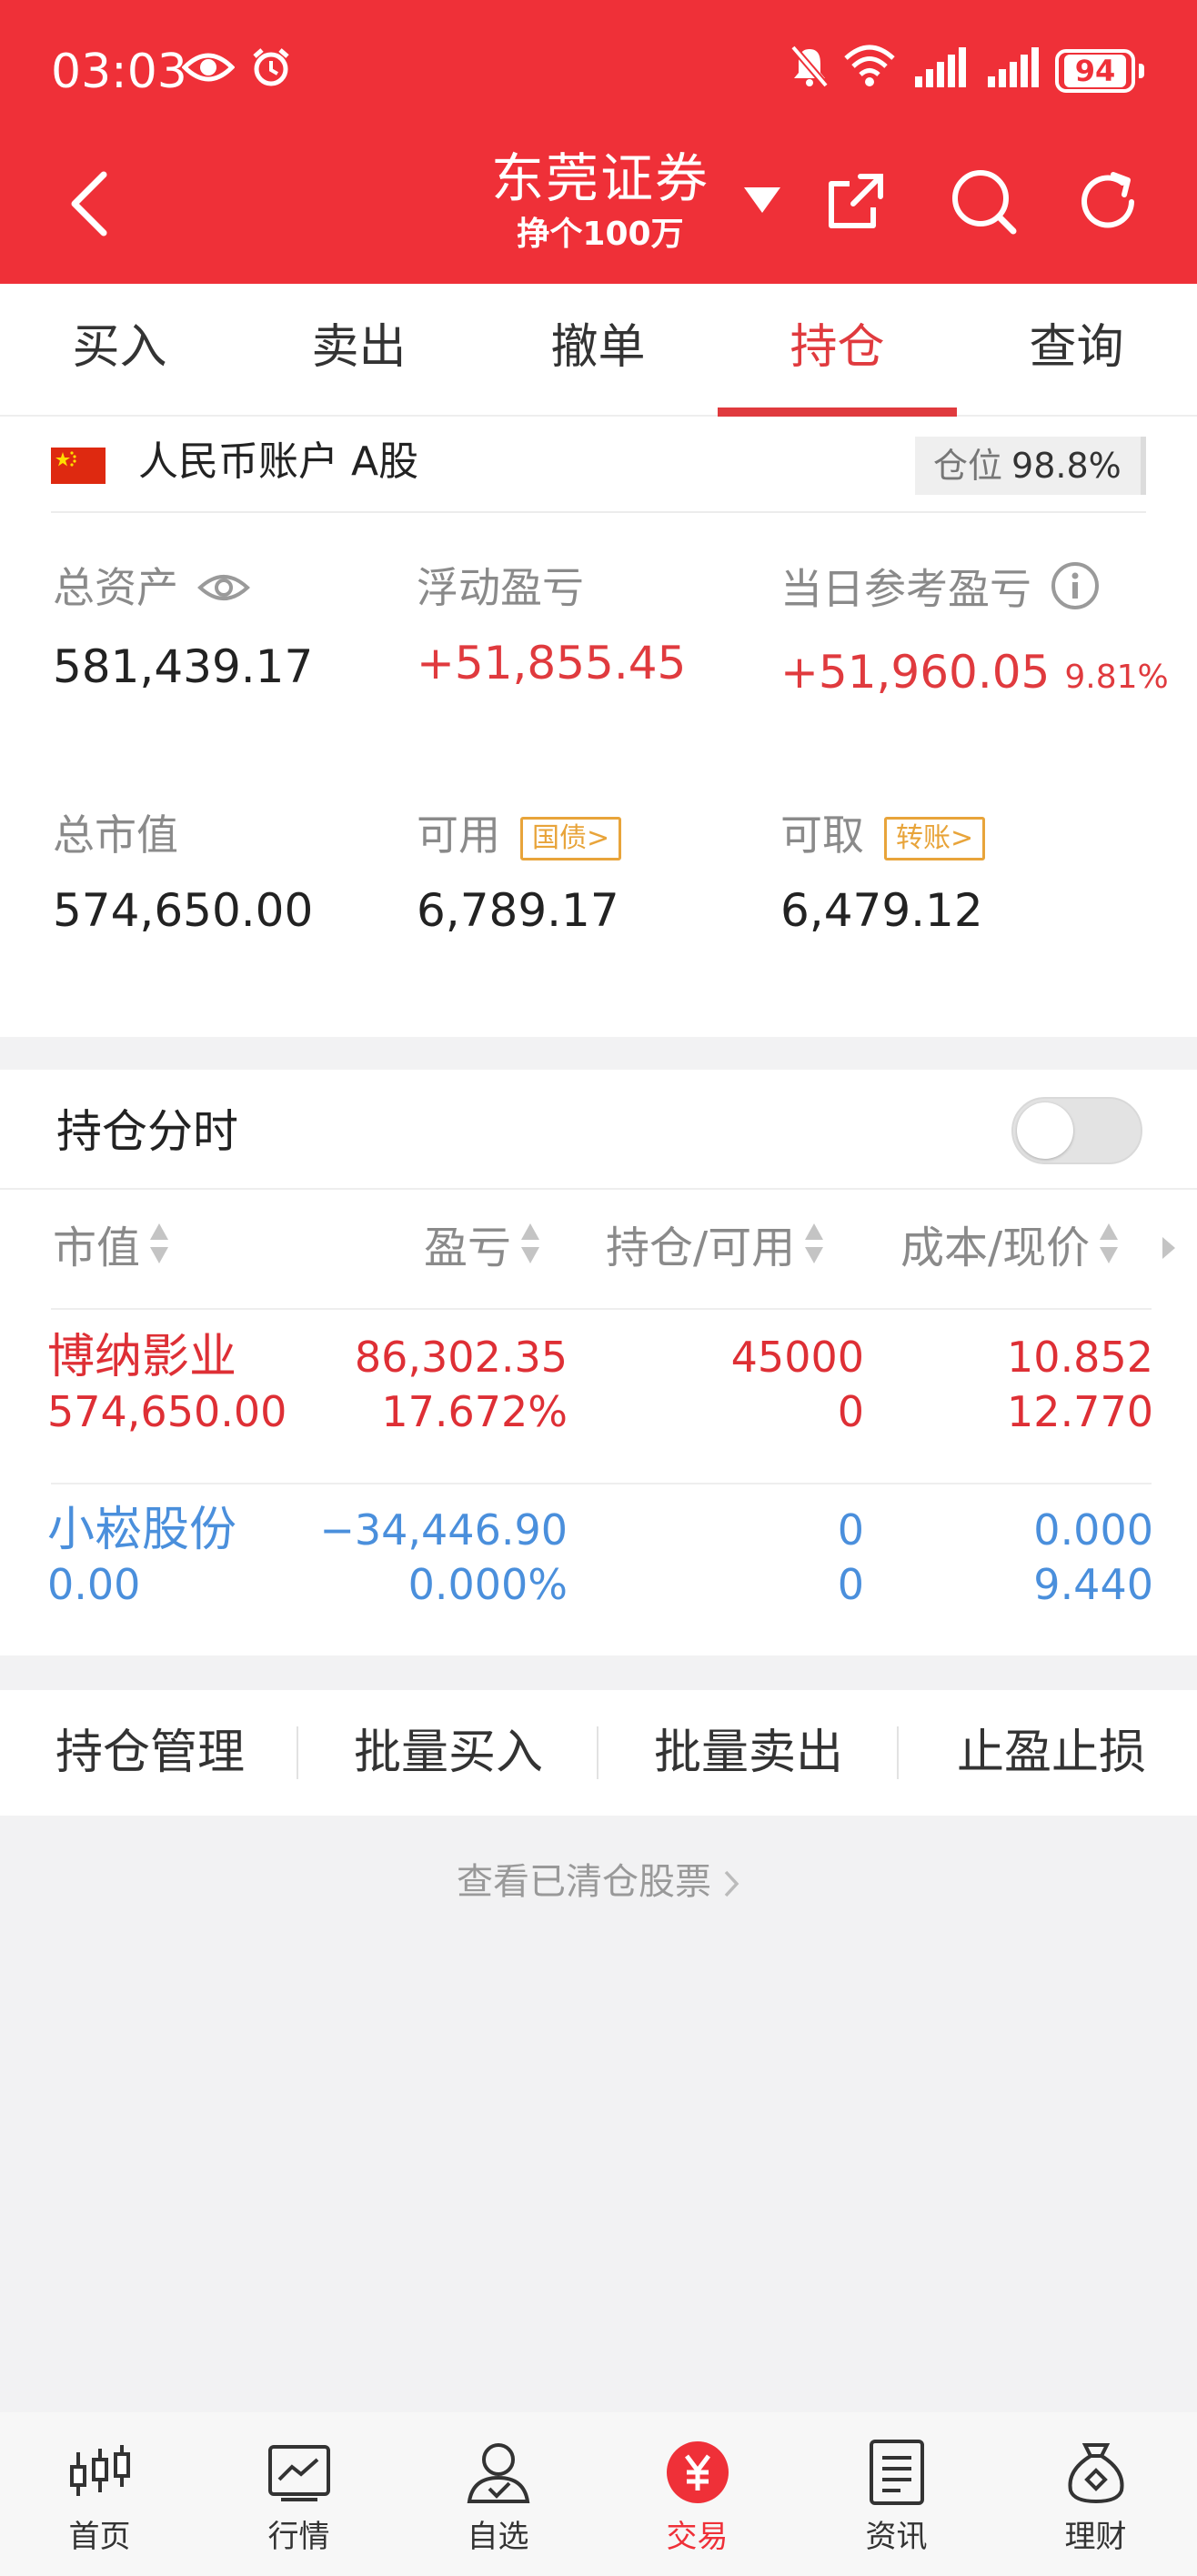  I want to click on daily-pl-percent: 9.81%, so click(1116, 677).